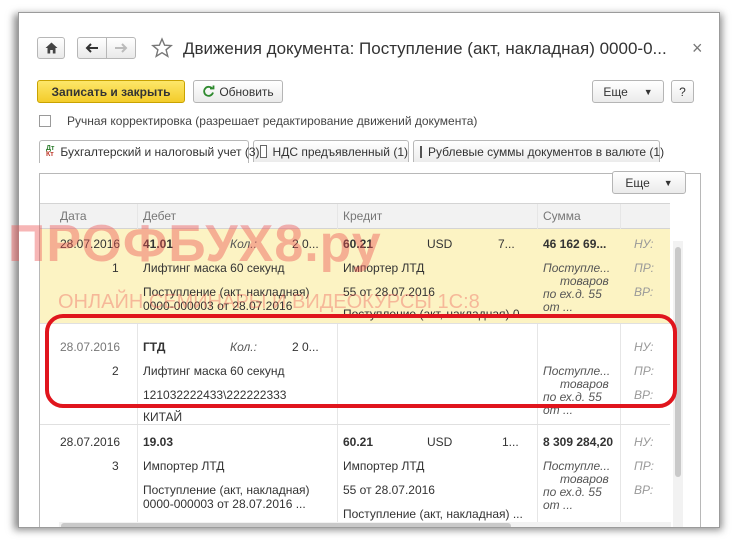 The height and width of the screenshot is (548, 735). I want to click on debit-subconto-2: Поступление (акт, накладная), so click(226, 490).